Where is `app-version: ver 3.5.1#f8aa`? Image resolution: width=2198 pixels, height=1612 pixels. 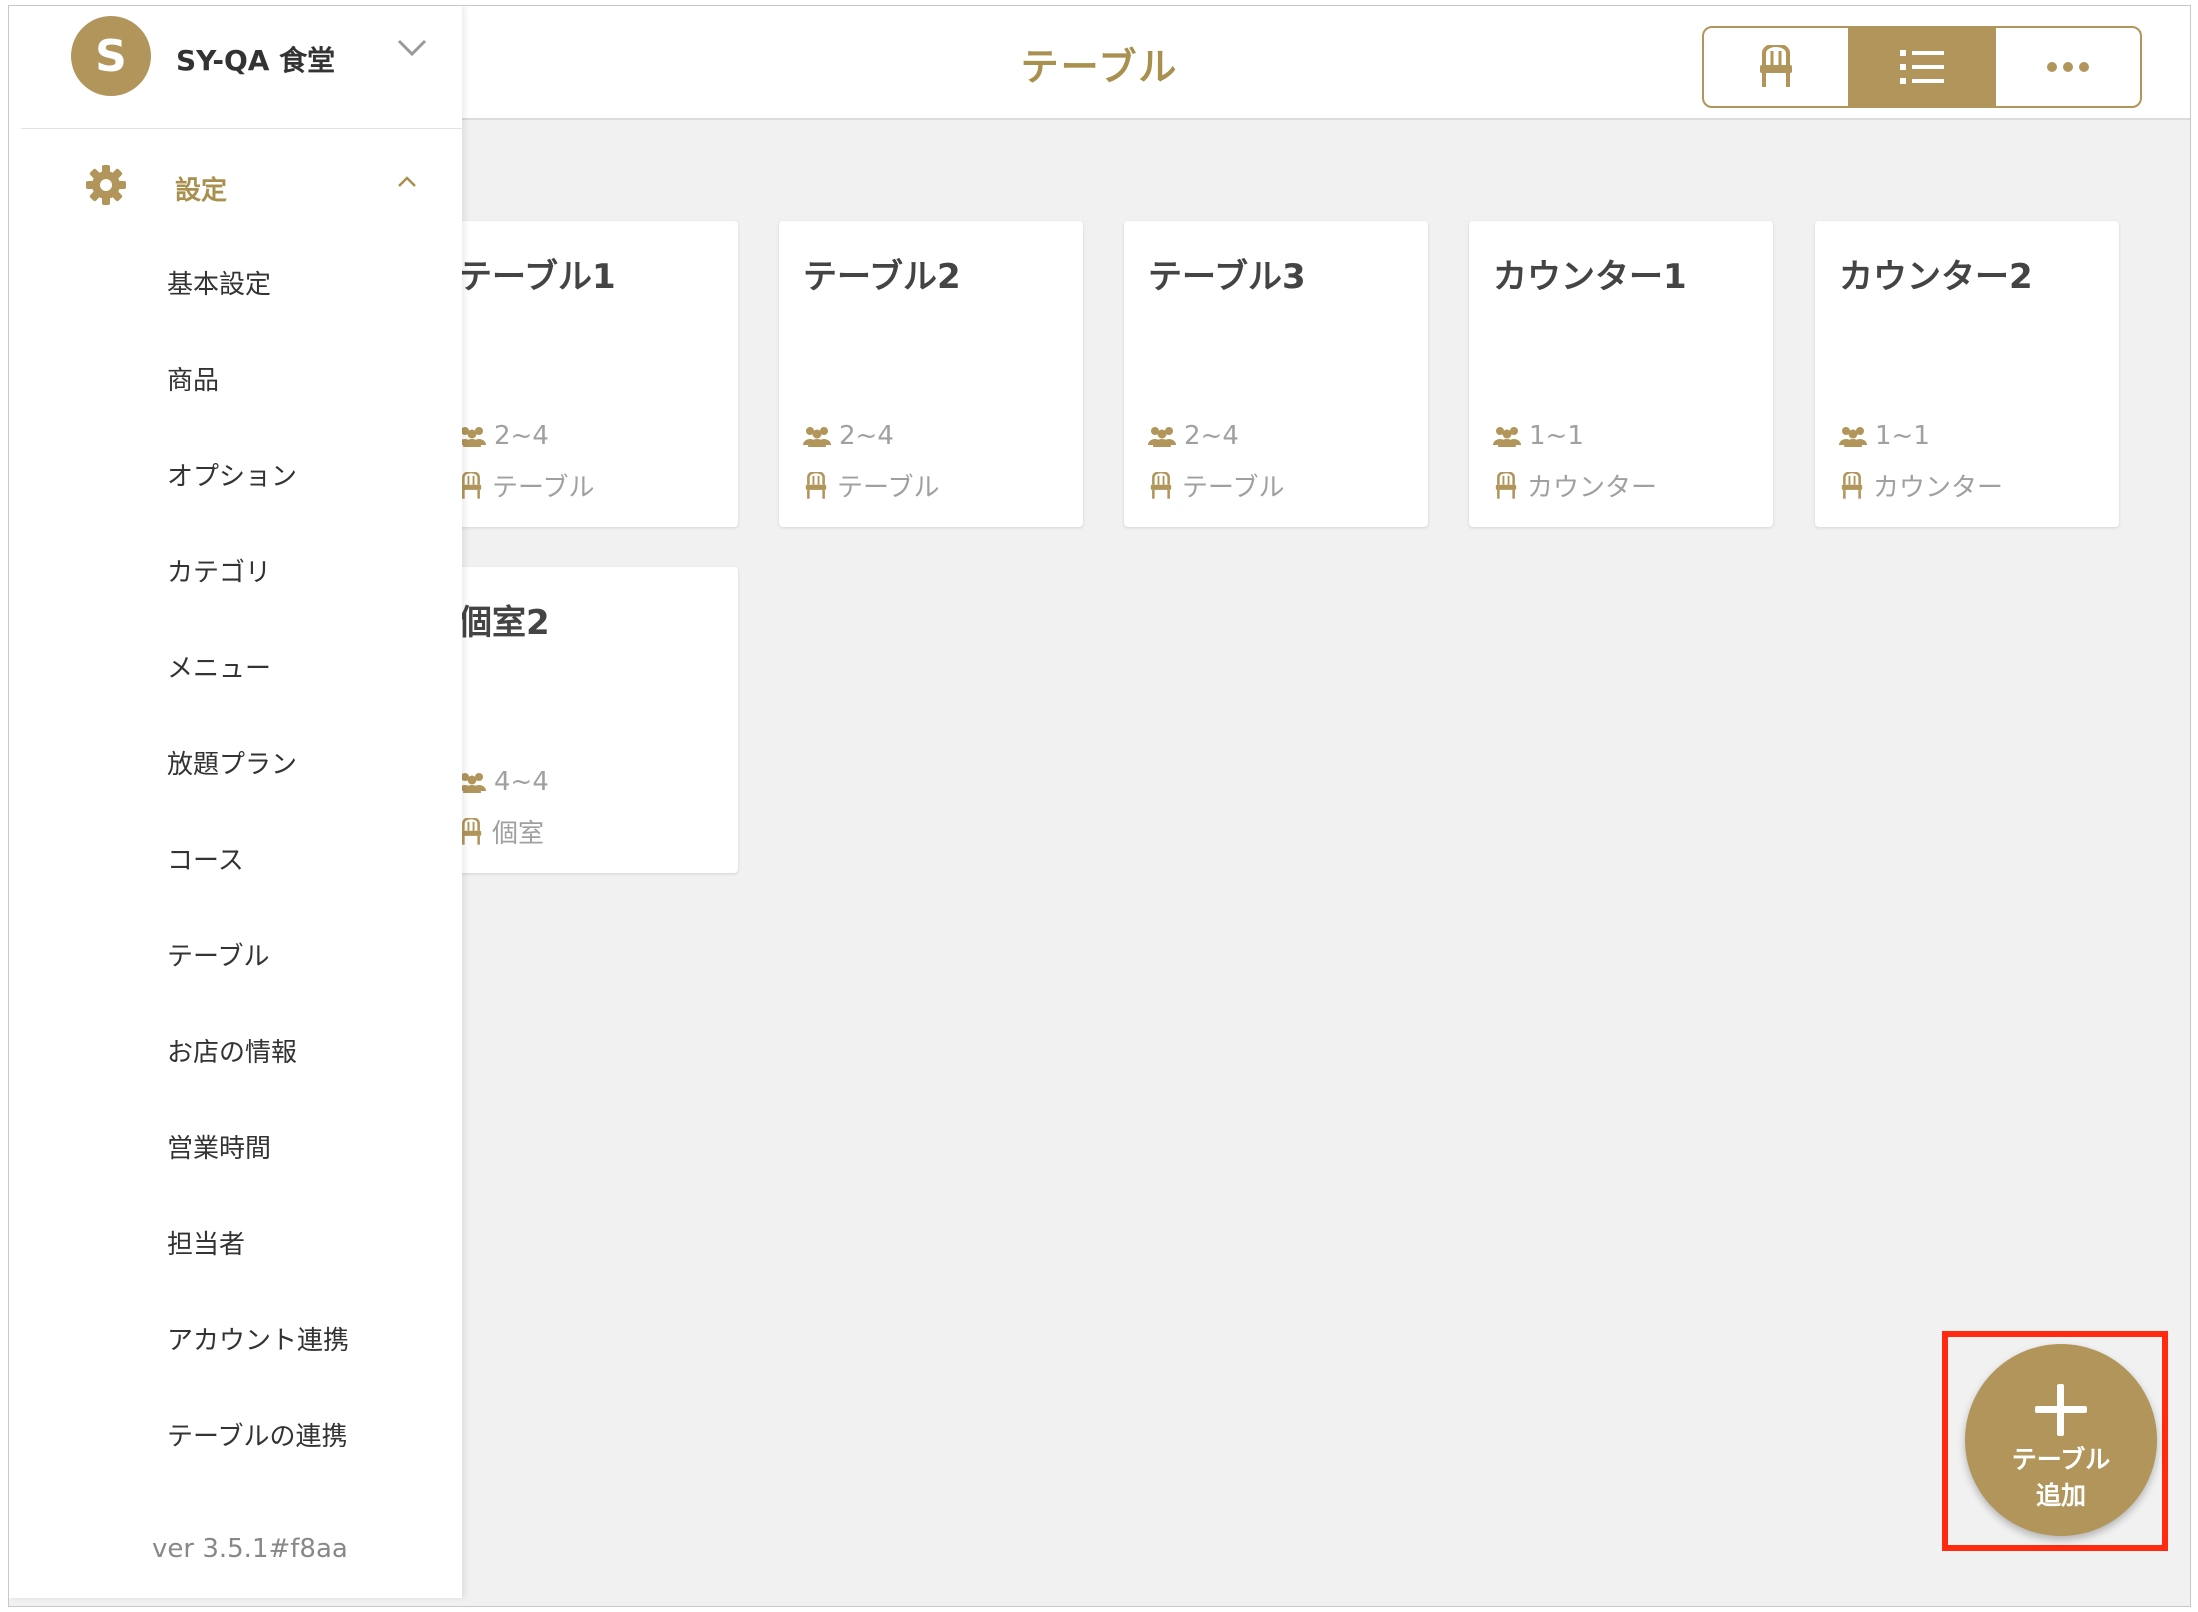
app-version: ver 3.5.1#f8aa is located at coordinates (250, 1549).